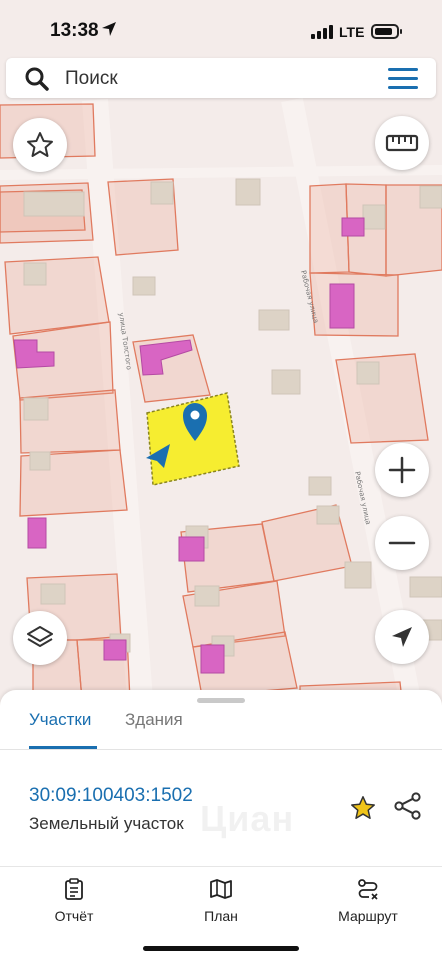 The image size is (442, 960). I want to click on map-icon, so click(221, 889).